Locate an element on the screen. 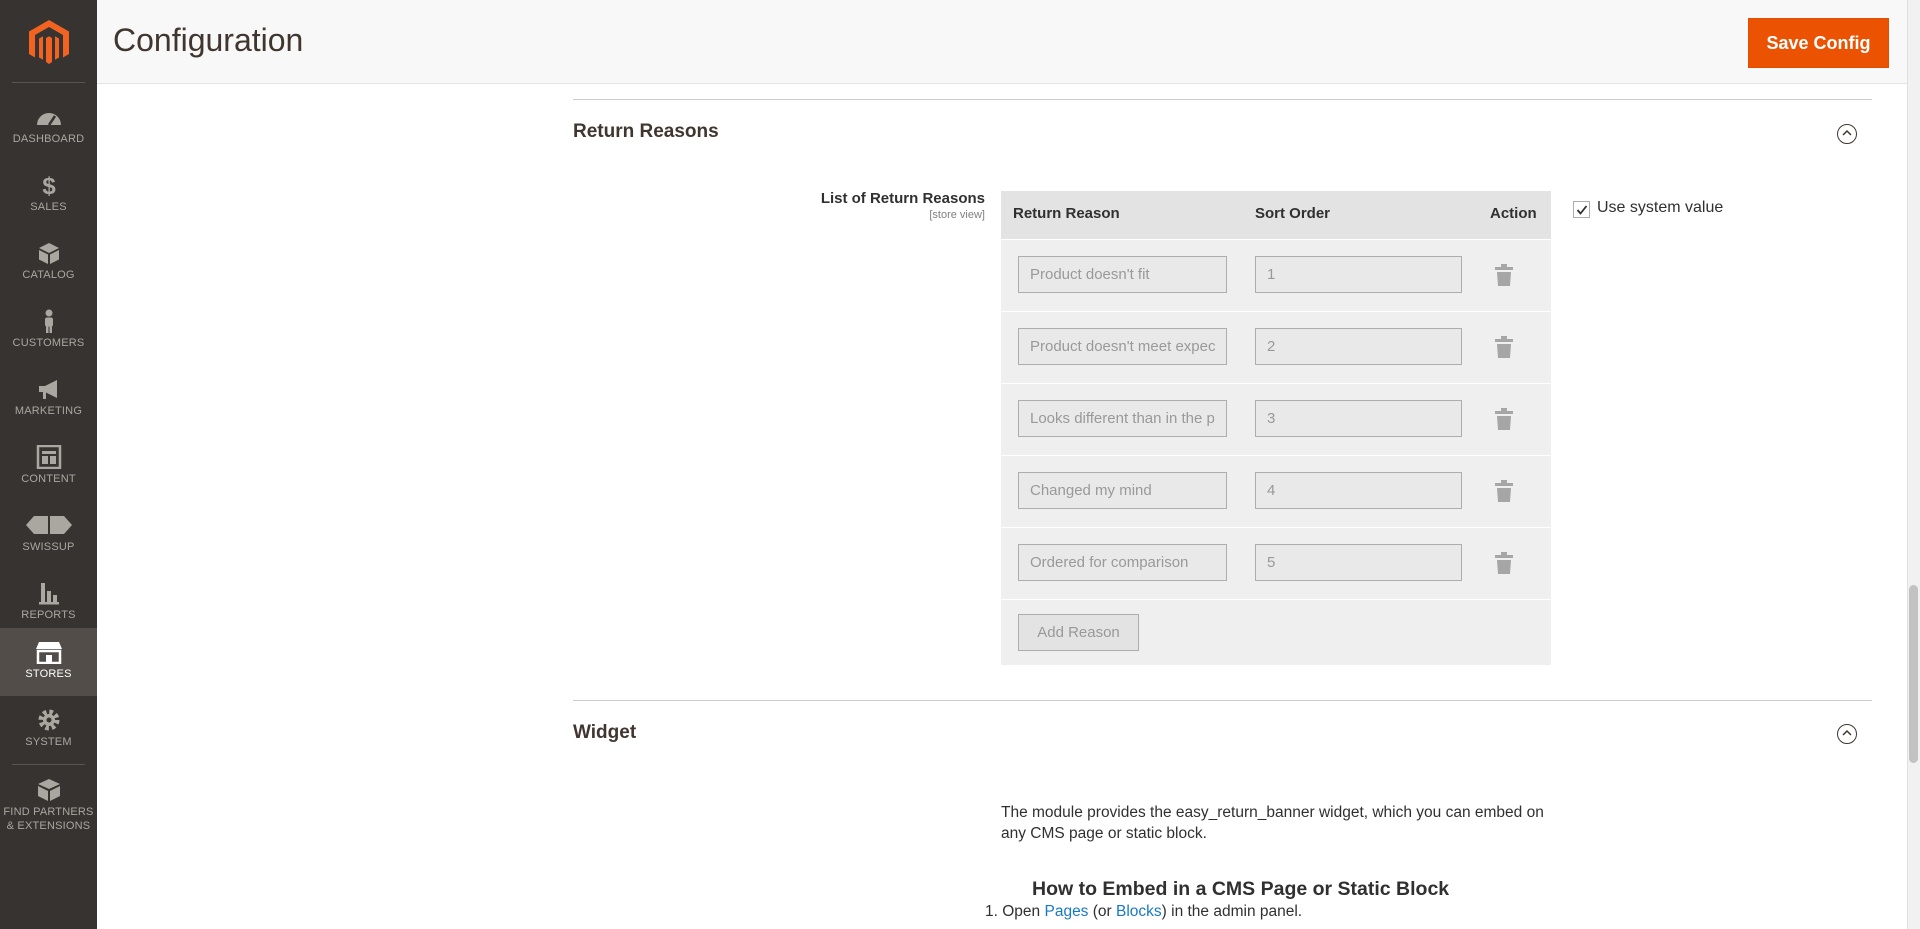 The width and height of the screenshot is (1920, 929). pages-link: Pages is located at coordinates (1066, 911).